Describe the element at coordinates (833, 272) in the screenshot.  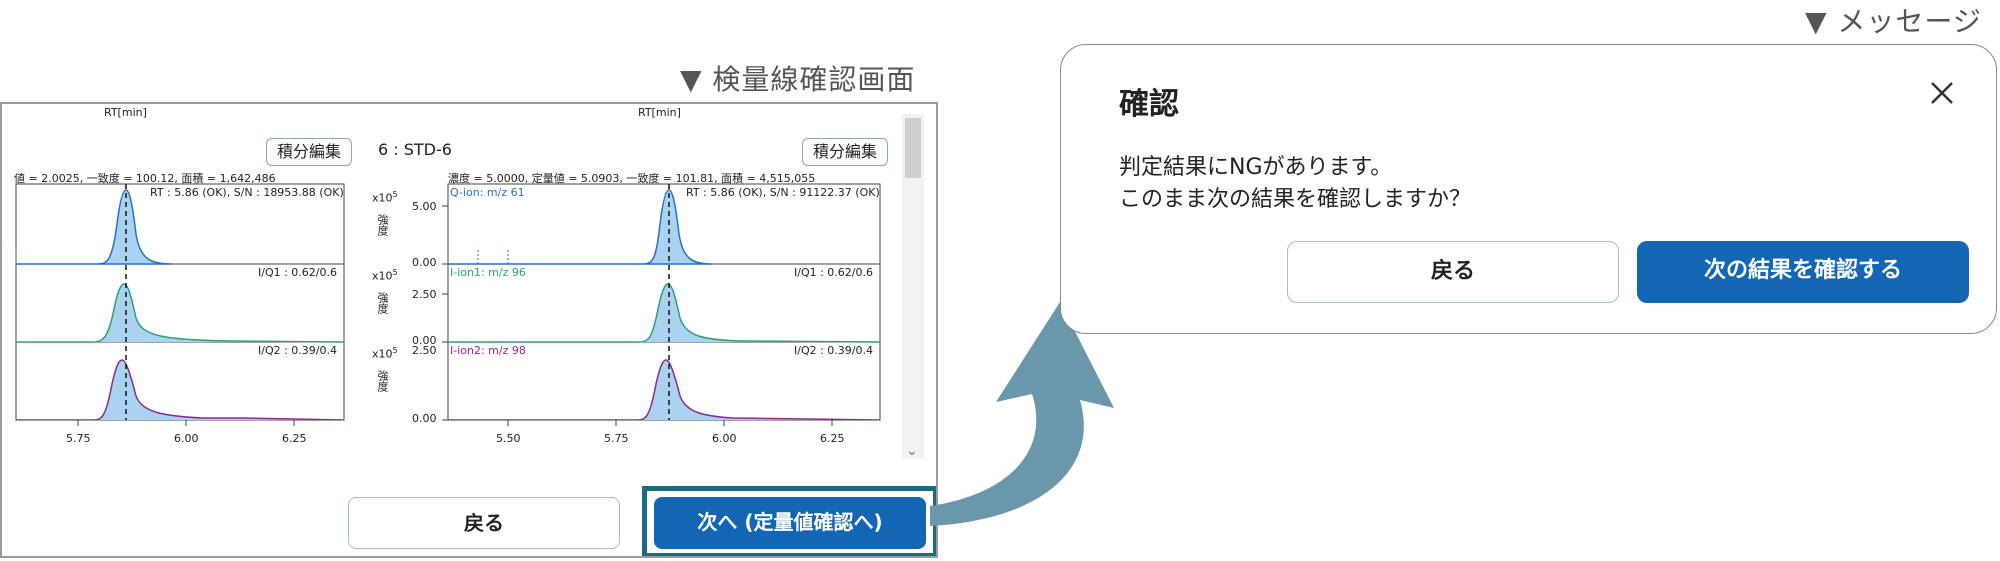
I see `ion-ratio1-right: I/Q1 : 0.62/0.6` at that location.